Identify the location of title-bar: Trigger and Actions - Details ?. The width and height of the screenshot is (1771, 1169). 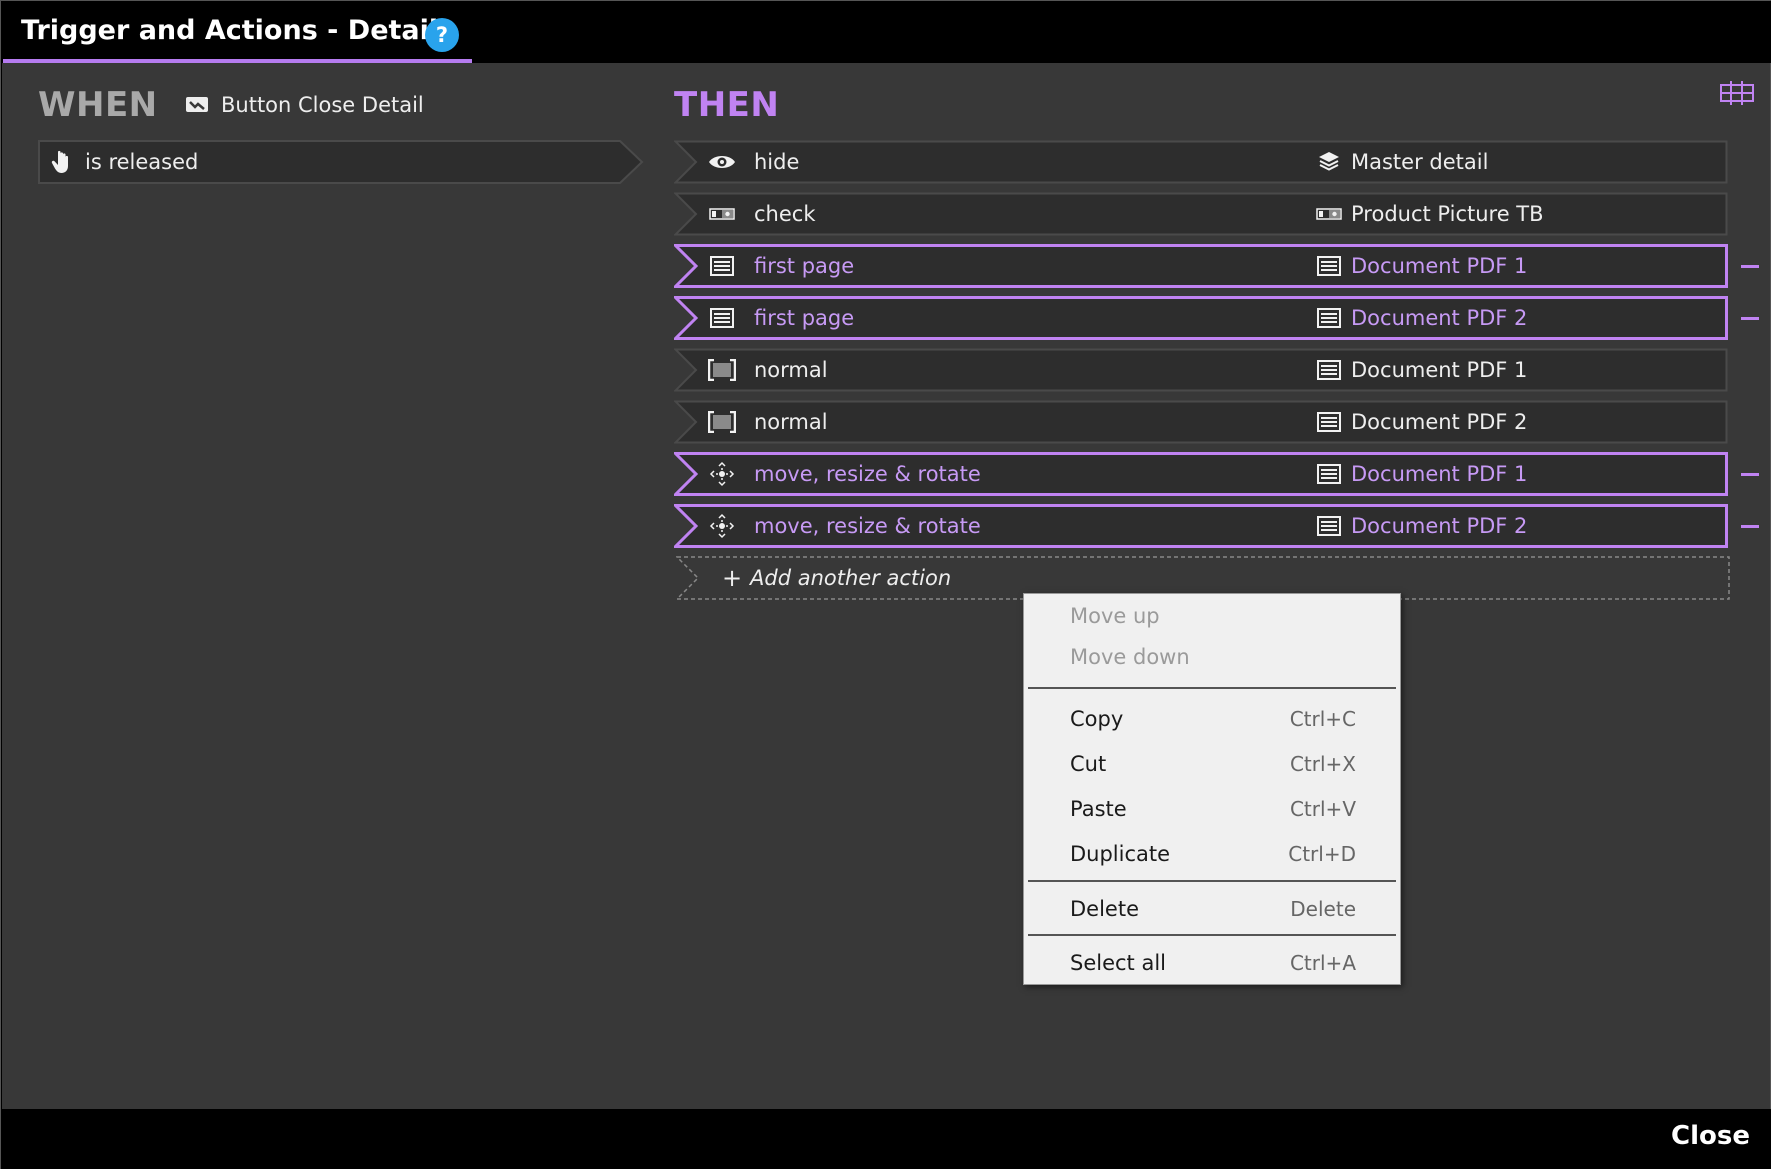
(886, 32).